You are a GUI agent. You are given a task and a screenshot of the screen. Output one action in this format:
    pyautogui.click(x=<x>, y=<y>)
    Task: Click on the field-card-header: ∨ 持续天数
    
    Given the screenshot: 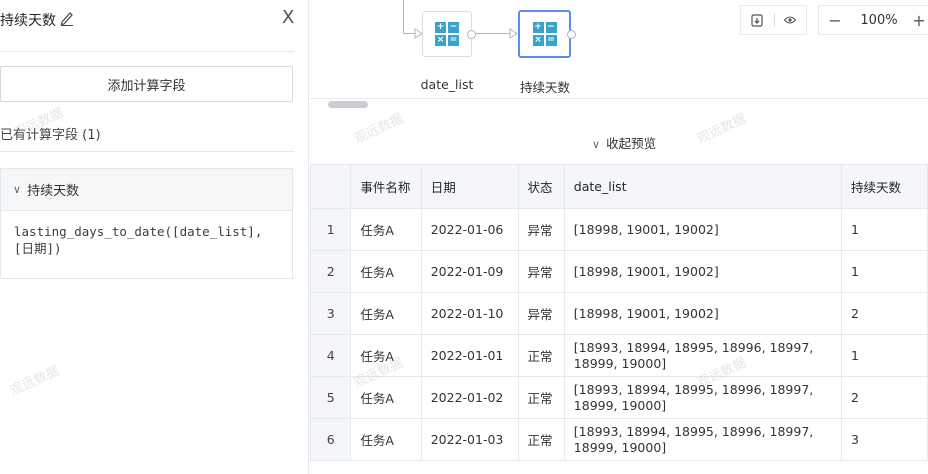 What is the action you would take?
    pyautogui.click(x=146, y=190)
    